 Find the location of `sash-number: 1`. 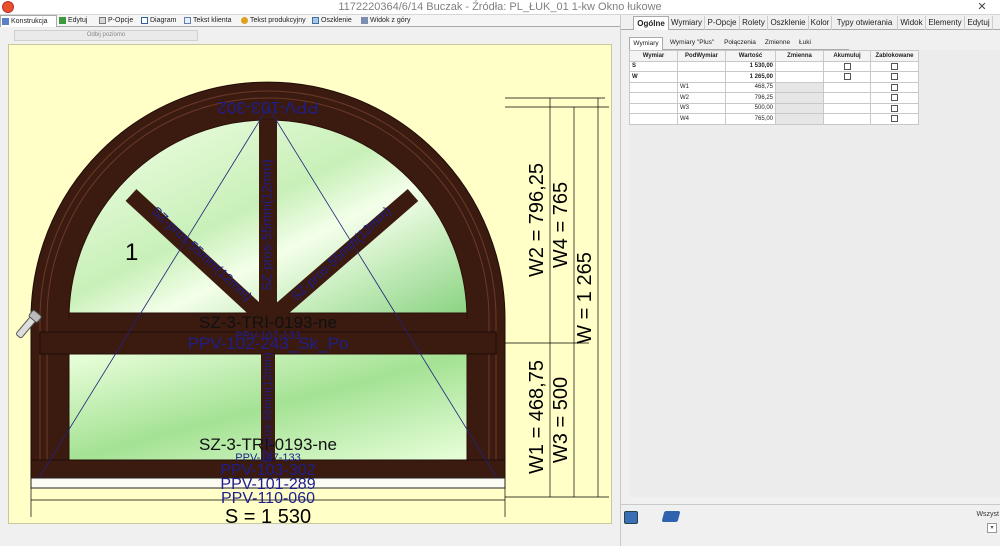

sash-number: 1 is located at coordinates (131, 252).